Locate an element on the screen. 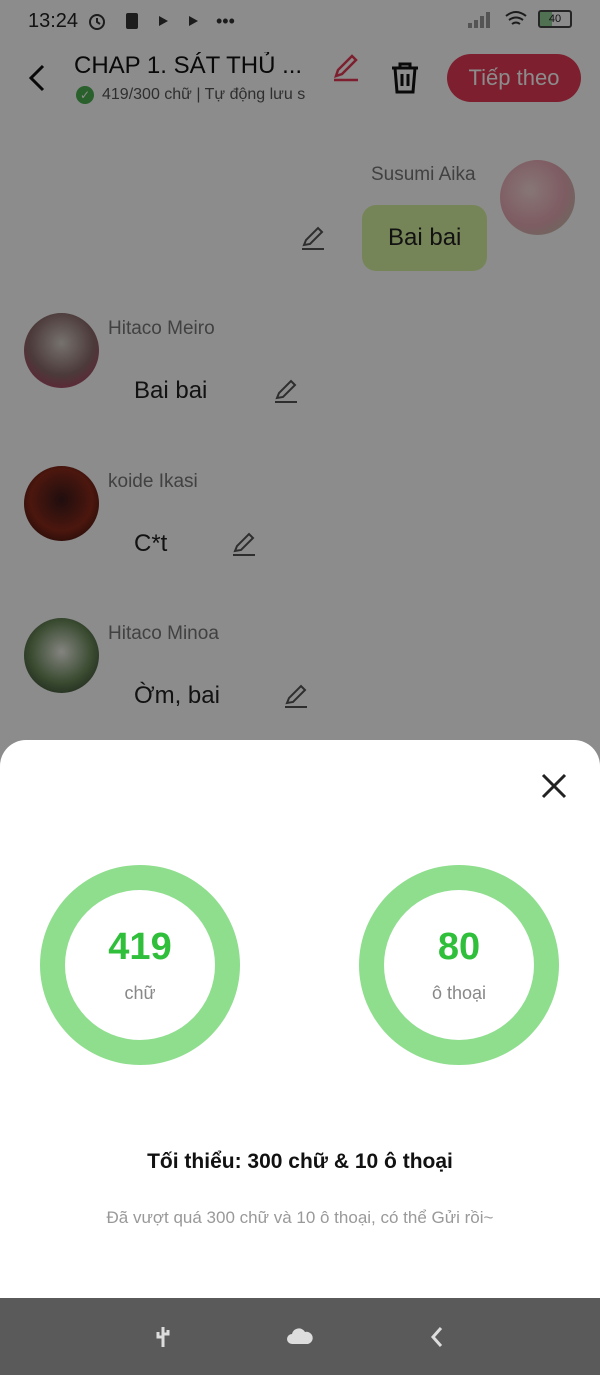  cloud-icon is located at coordinates (300, 1336).